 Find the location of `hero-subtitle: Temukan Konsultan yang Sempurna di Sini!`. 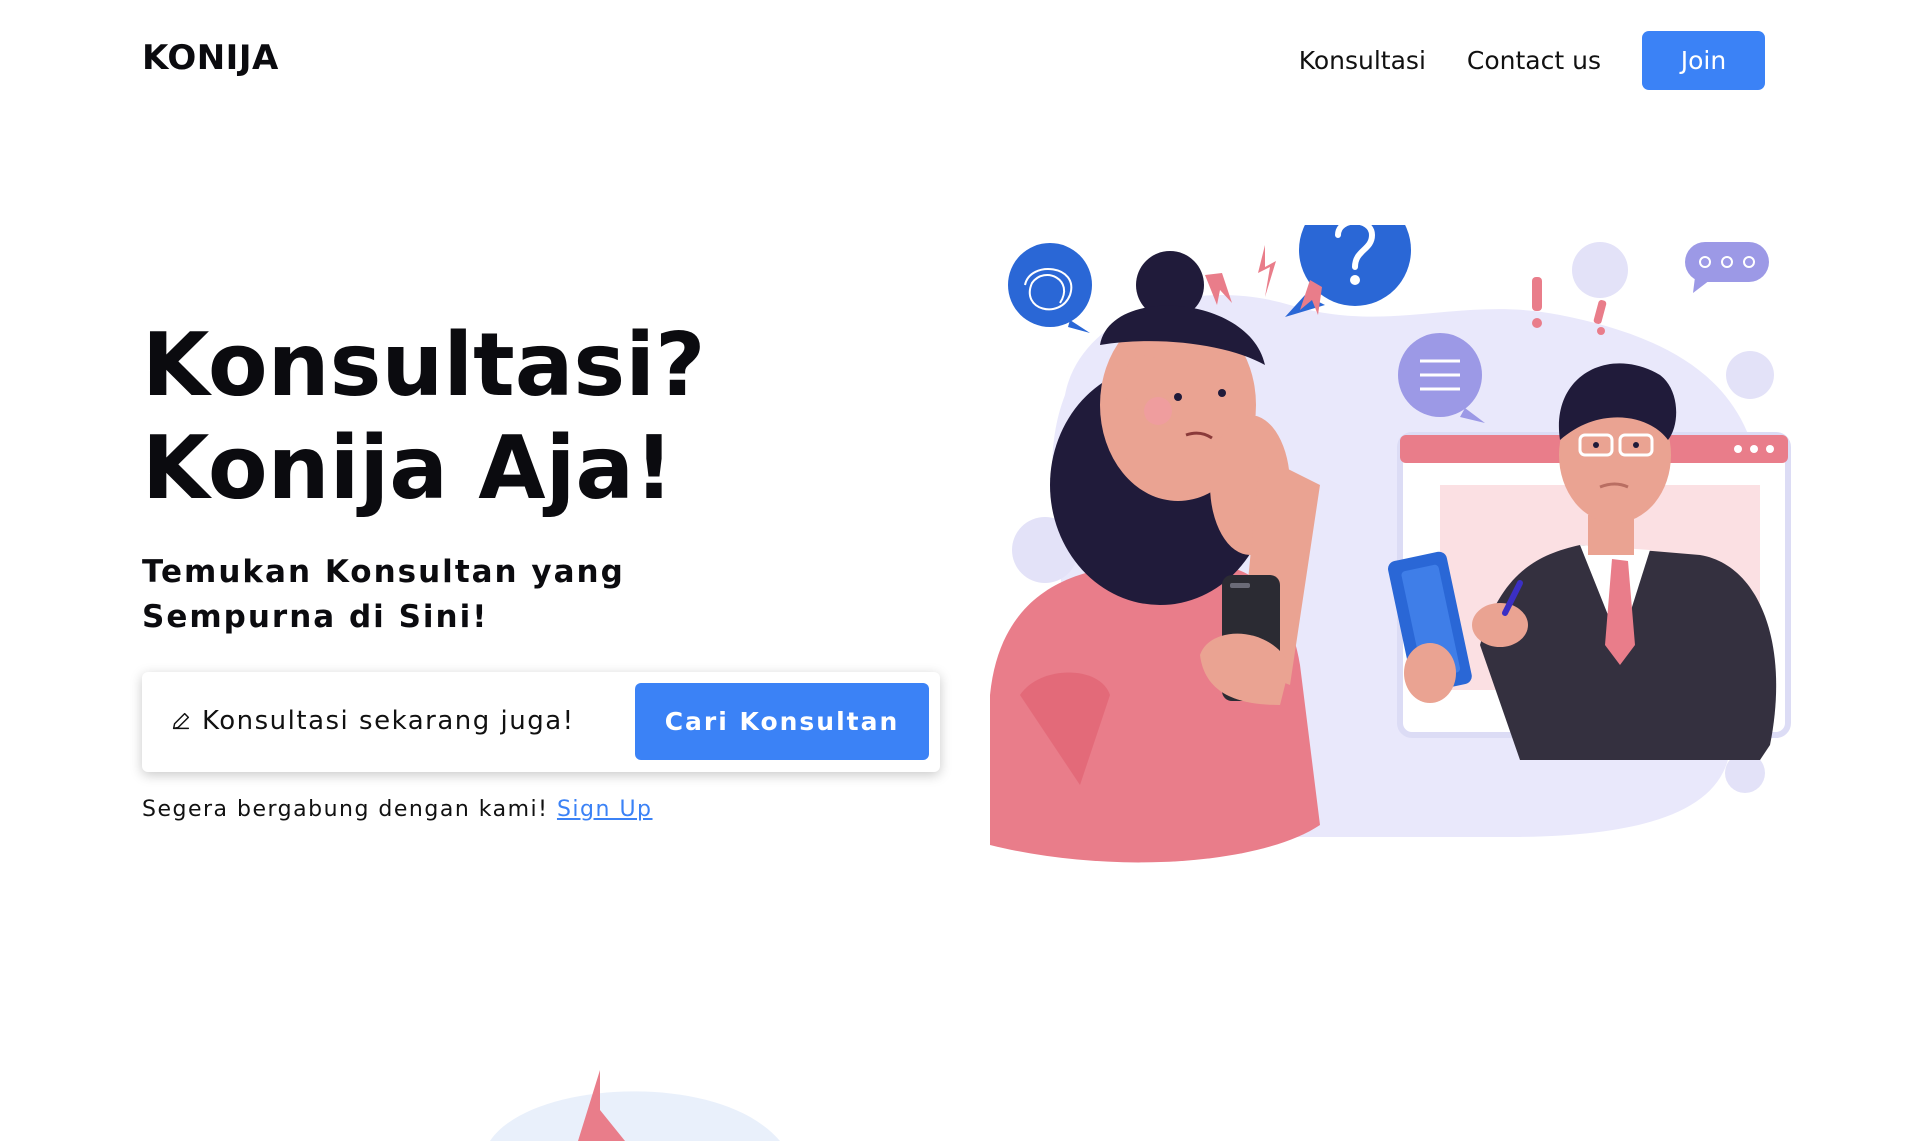

hero-subtitle: Temukan Konsultan yang Sempurna di Sini! is located at coordinates (383, 594).